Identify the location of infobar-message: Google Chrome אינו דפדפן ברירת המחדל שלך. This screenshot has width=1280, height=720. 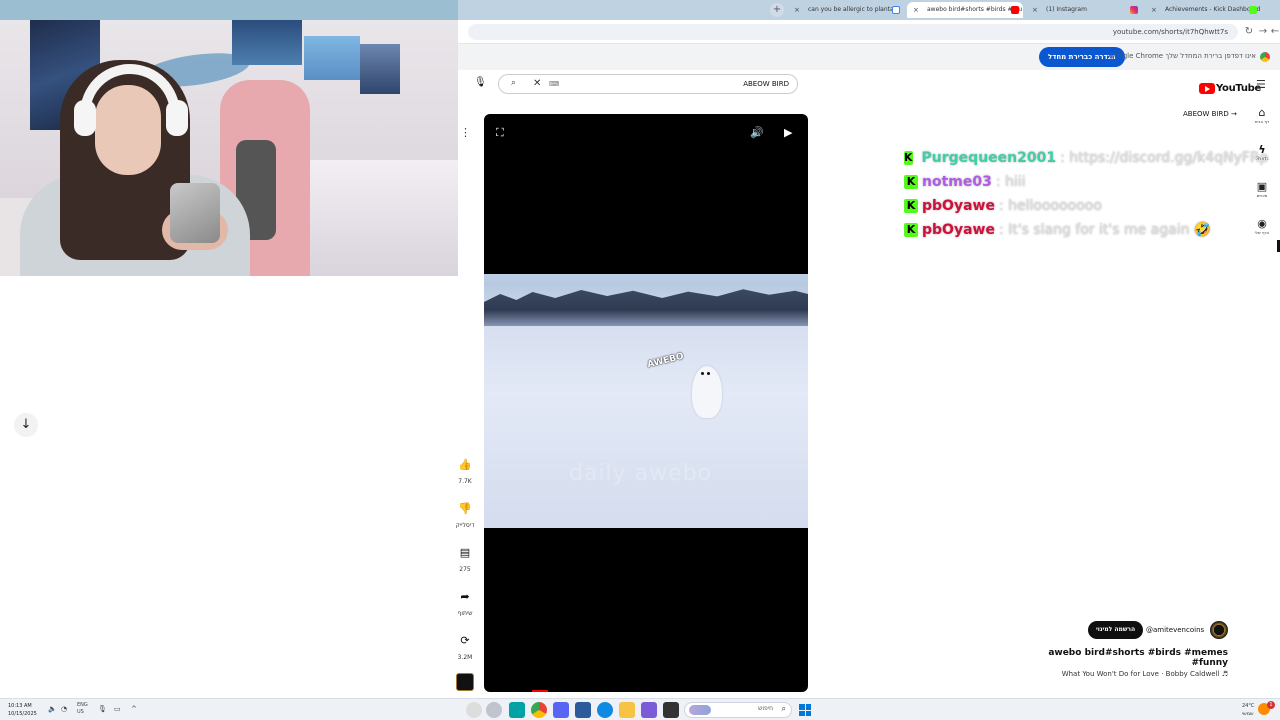
(1182, 56).